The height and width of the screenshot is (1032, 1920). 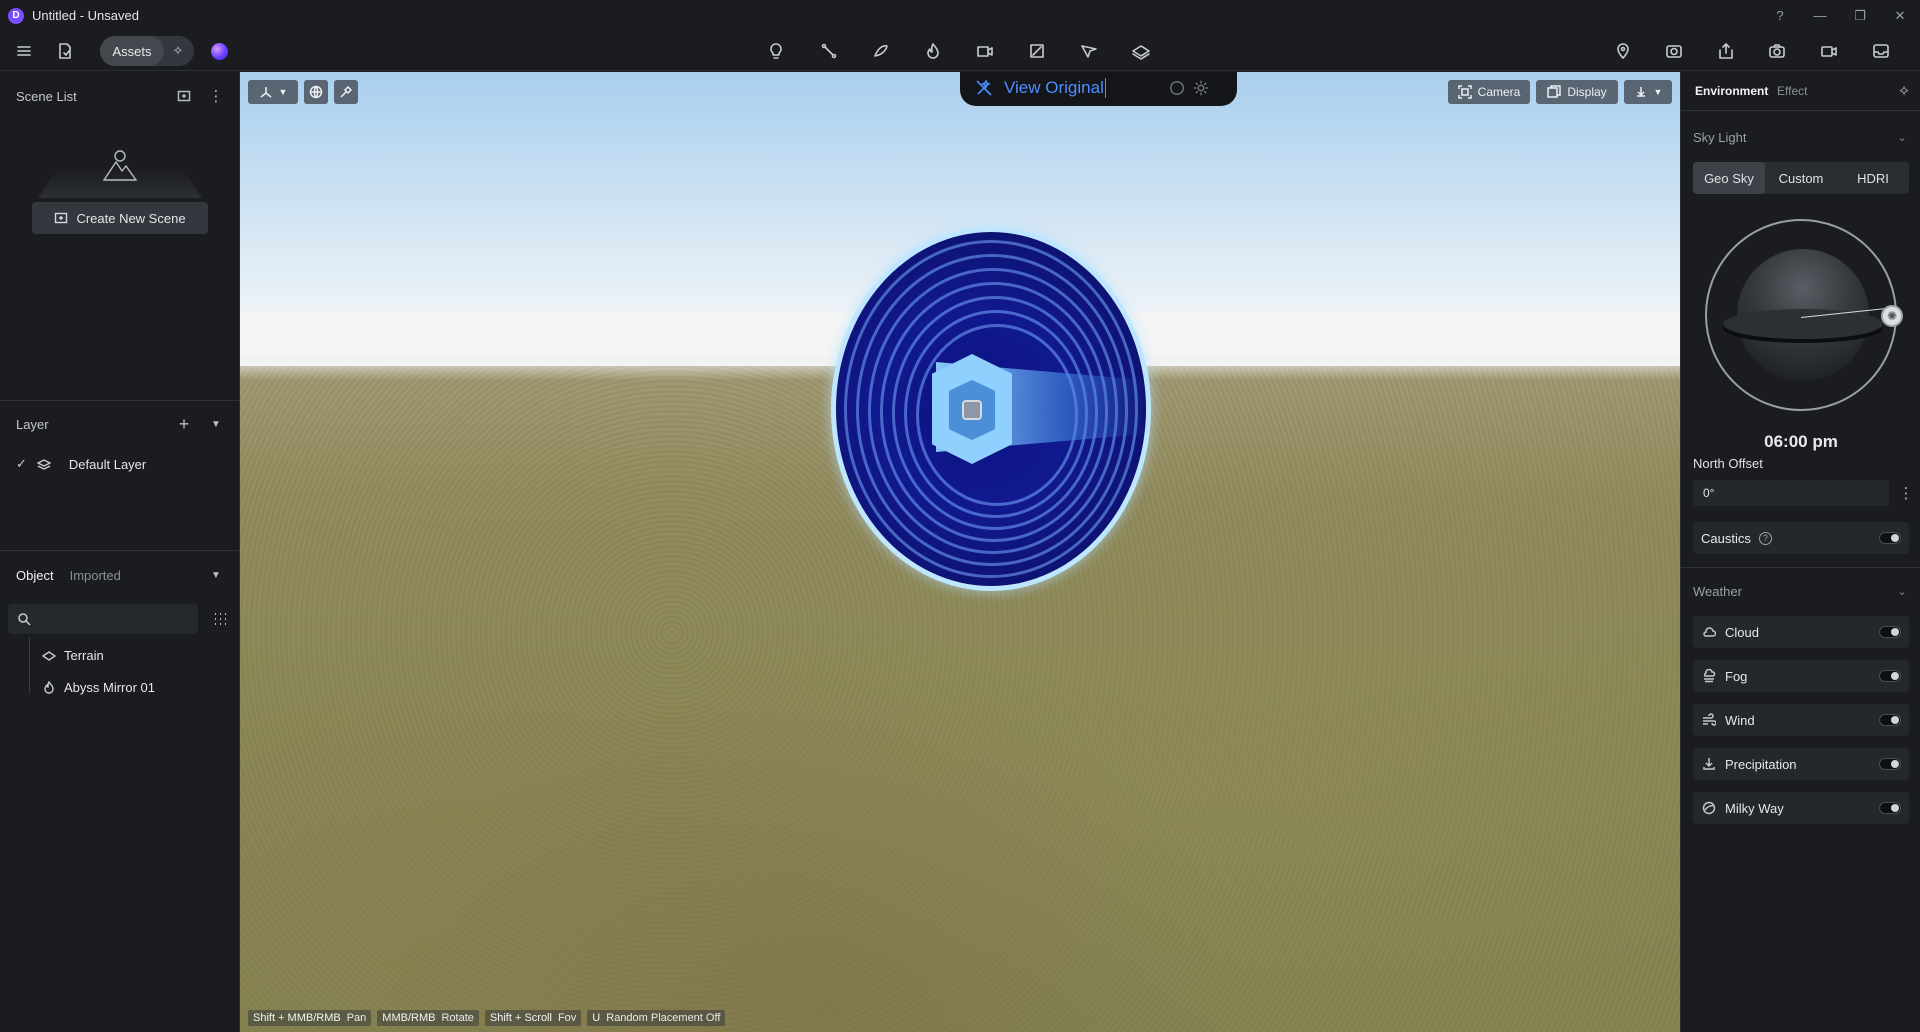 What do you see at coordinates (1554, 91) in the screenshot?
I see `display-icon` at bounding box center [1554, 91].